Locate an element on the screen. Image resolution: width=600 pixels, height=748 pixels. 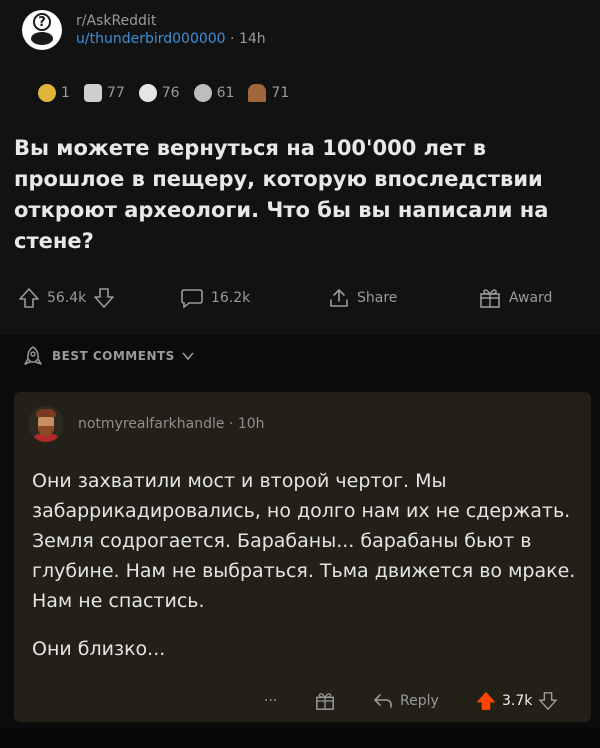
post-score: 56.4k is located at coordinates (67, 298).